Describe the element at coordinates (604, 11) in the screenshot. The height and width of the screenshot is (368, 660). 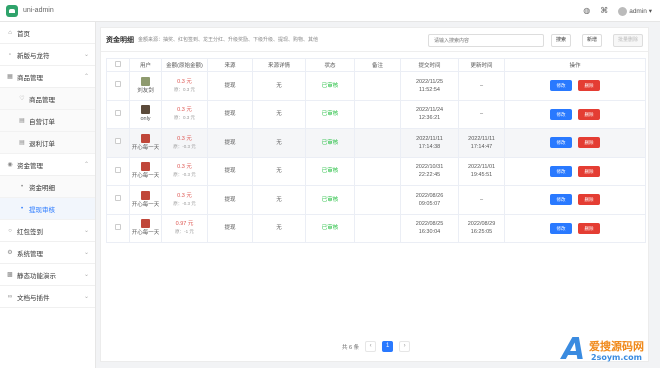
I see `language-icon: ⌘` at that location.